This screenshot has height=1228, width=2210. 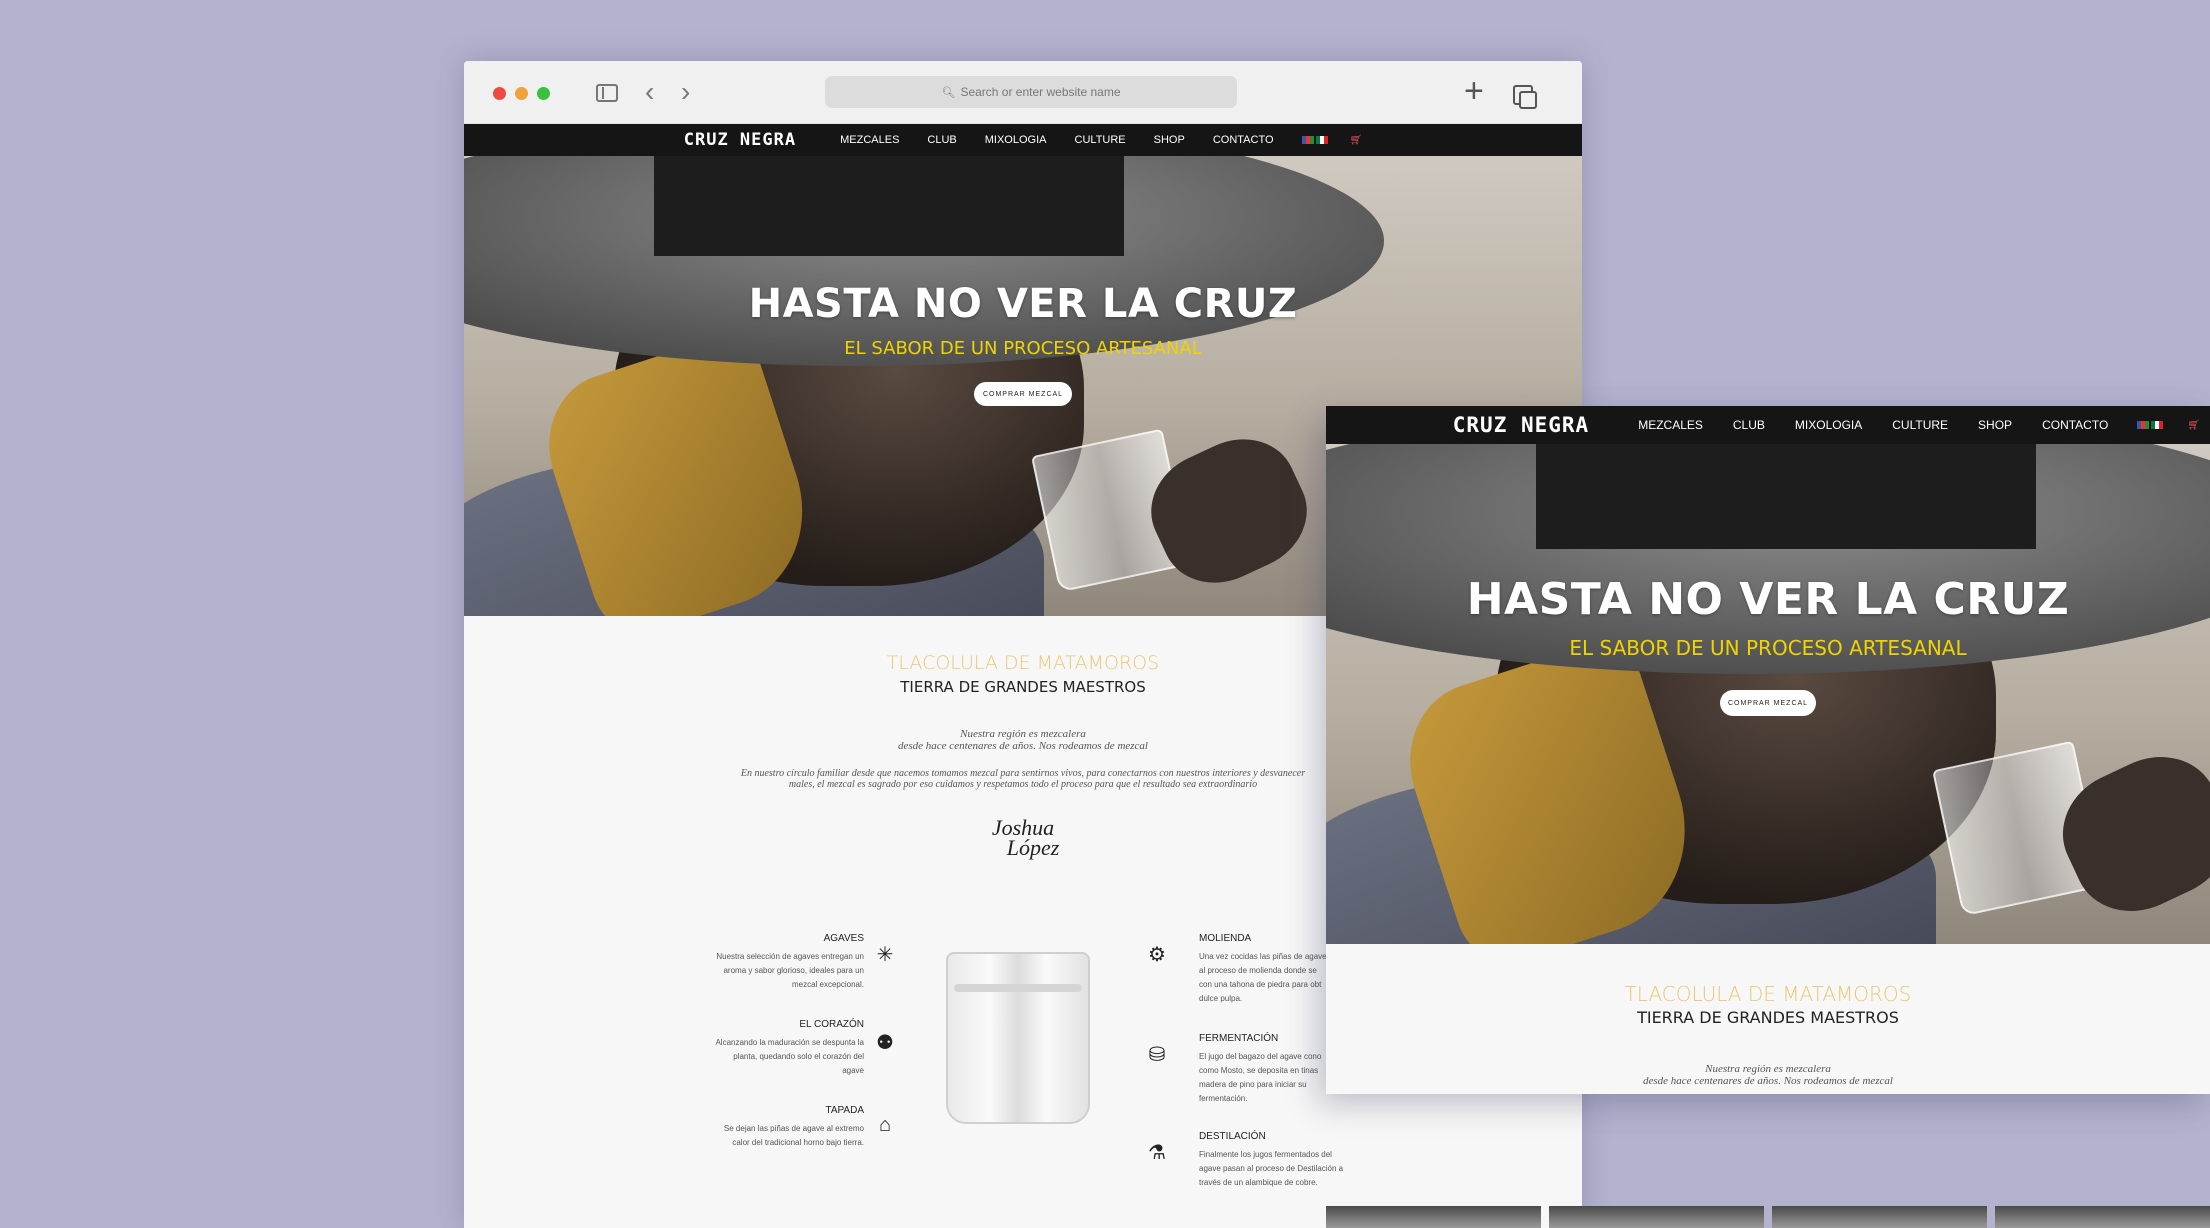 What do you see at coordinates (1768, 1069) in the screenshot?
I see `quote-line-1: Nuestra región es mezcalera` at bounding box center [1768, 1069].